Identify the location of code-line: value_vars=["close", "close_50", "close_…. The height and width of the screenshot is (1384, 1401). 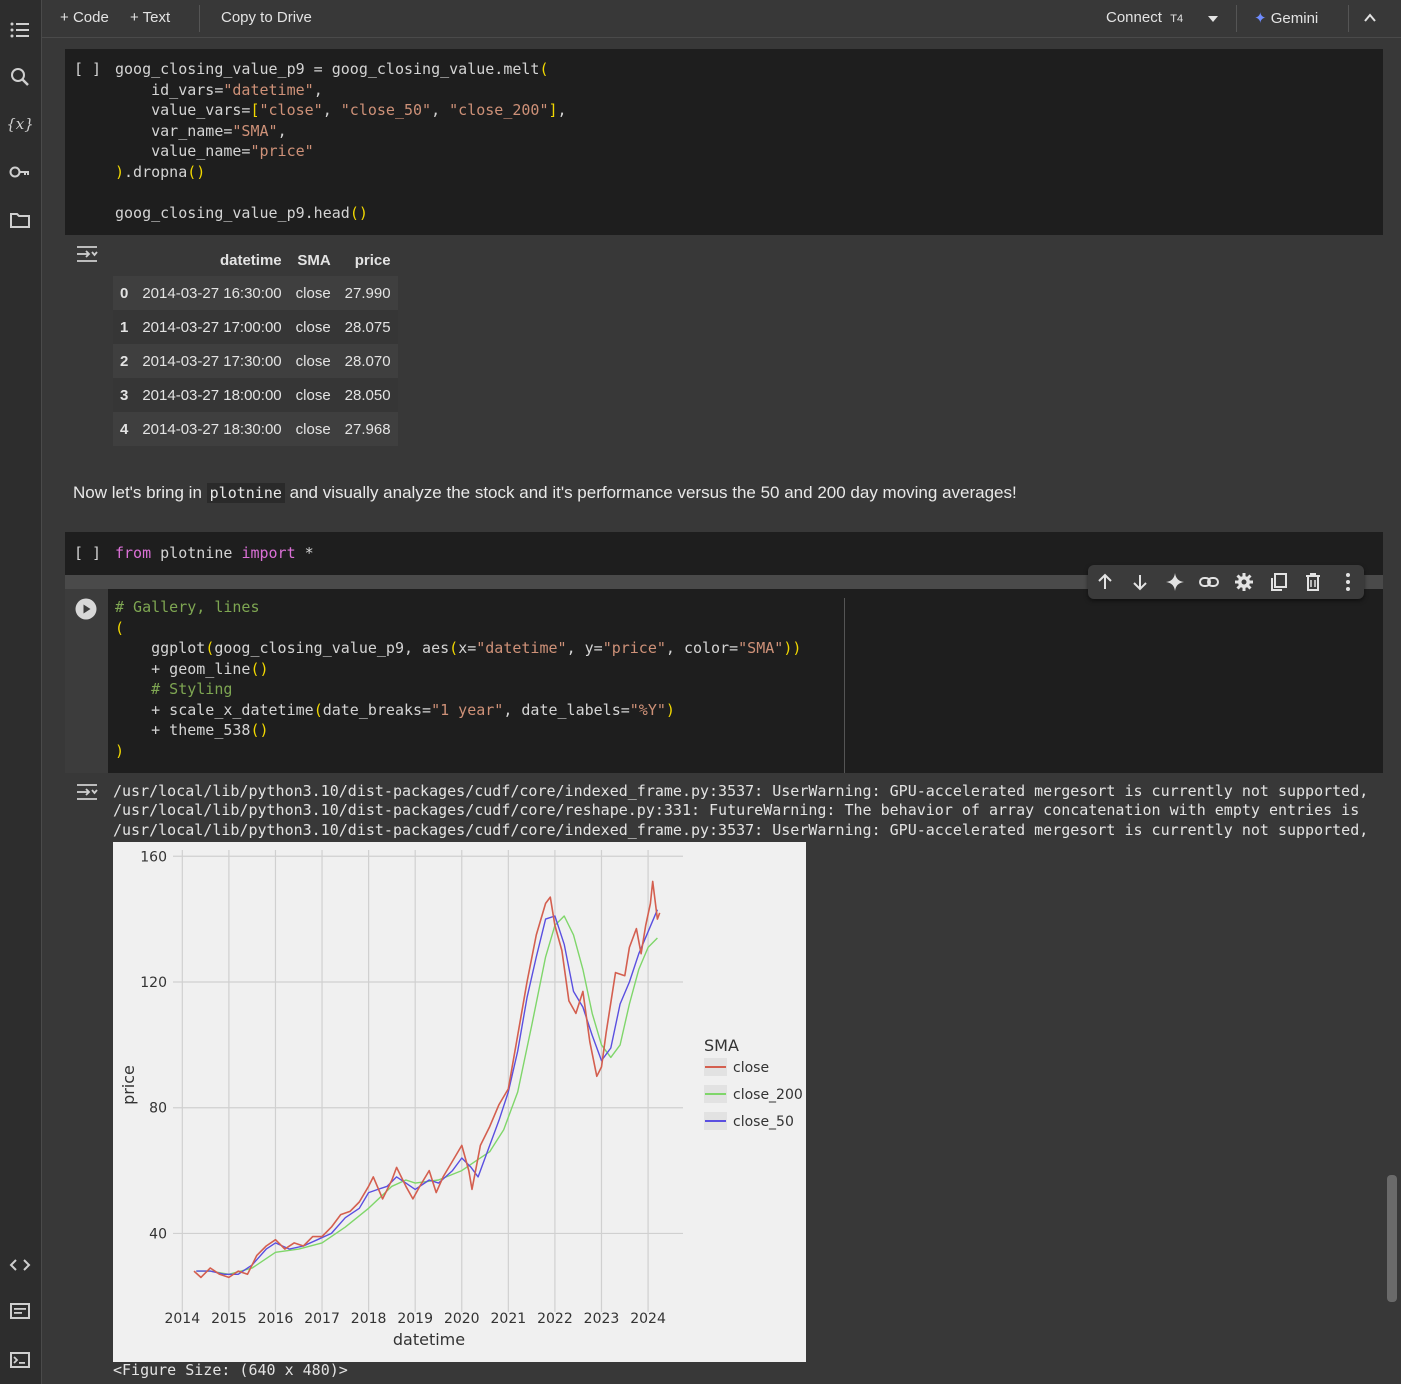
(341, 110).